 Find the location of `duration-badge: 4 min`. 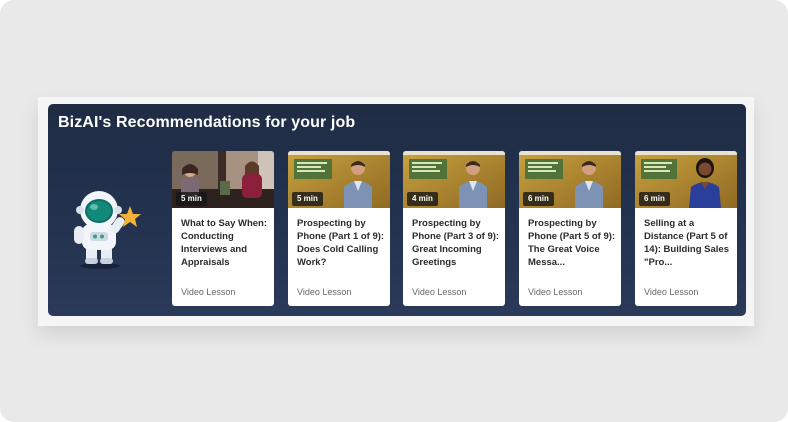

duration-badge: 4 min is located at coordinates (422, 199).